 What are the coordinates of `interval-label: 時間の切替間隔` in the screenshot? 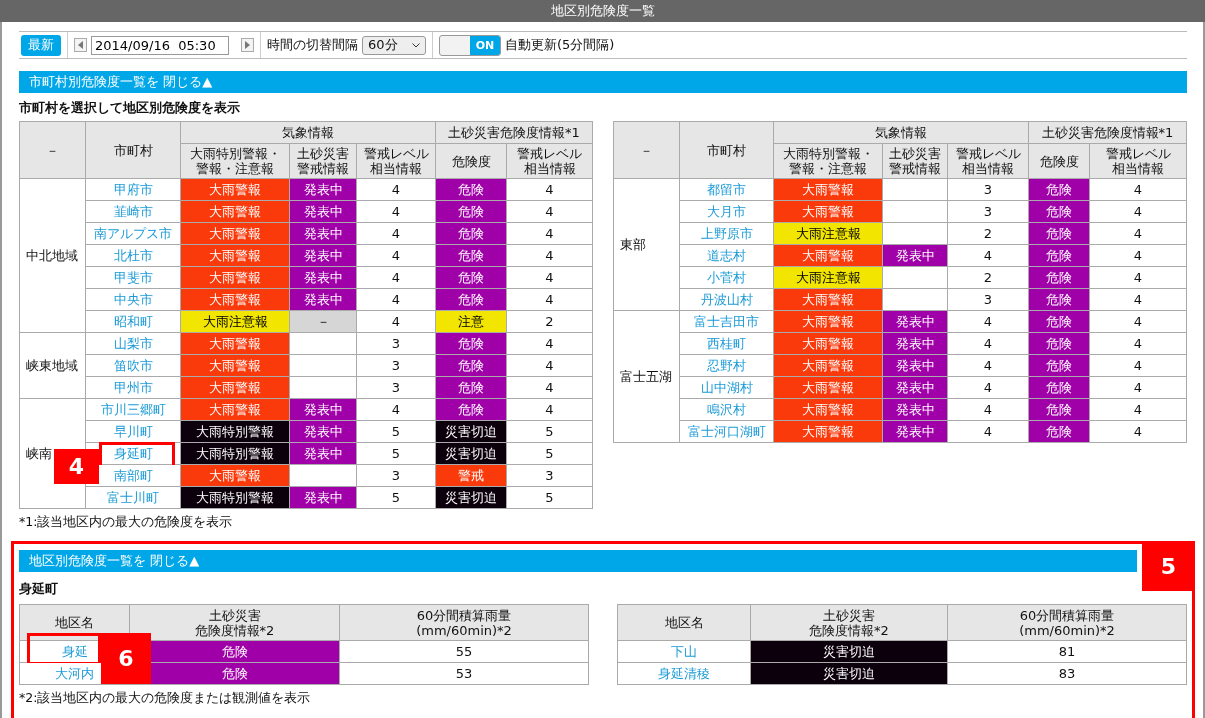 It's located at (312, 45).